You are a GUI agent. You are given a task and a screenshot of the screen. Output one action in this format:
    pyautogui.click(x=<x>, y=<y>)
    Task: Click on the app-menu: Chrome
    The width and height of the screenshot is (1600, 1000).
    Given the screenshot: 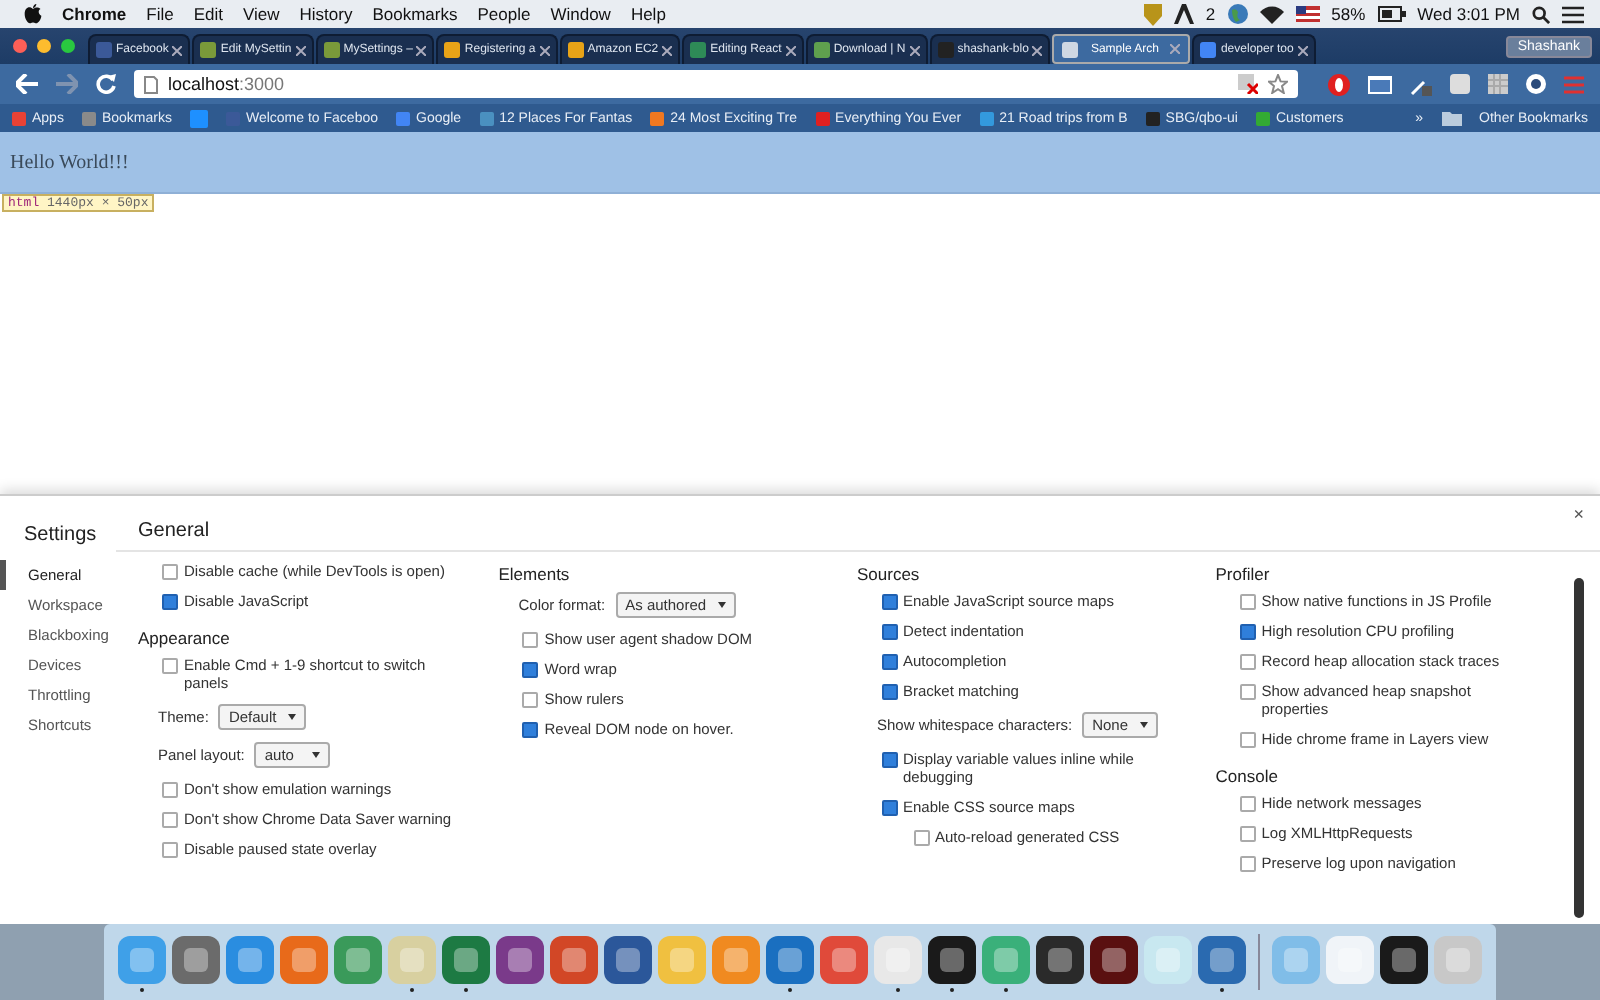 What is the action you would take?
    pyautogui.click(x=94, y=14)
    